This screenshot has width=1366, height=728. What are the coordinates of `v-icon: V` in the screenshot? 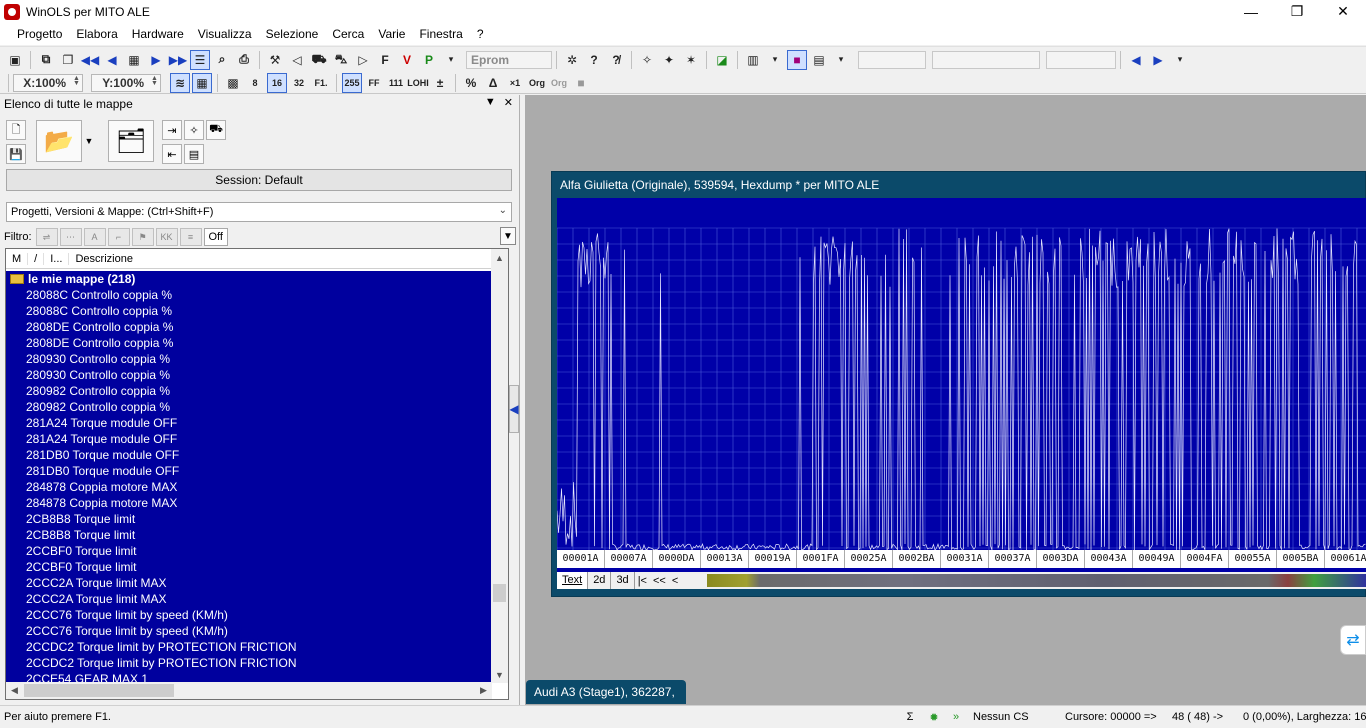 It's located at (407, 60).